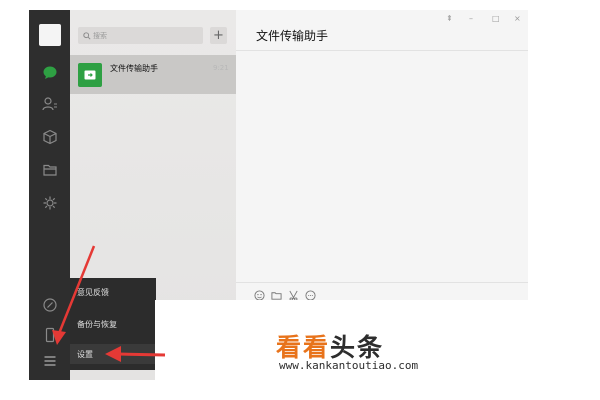  Describe the element at coordinates (303, 347) in the screenshot. I see `watermark-text-orange: 看看` at that location.